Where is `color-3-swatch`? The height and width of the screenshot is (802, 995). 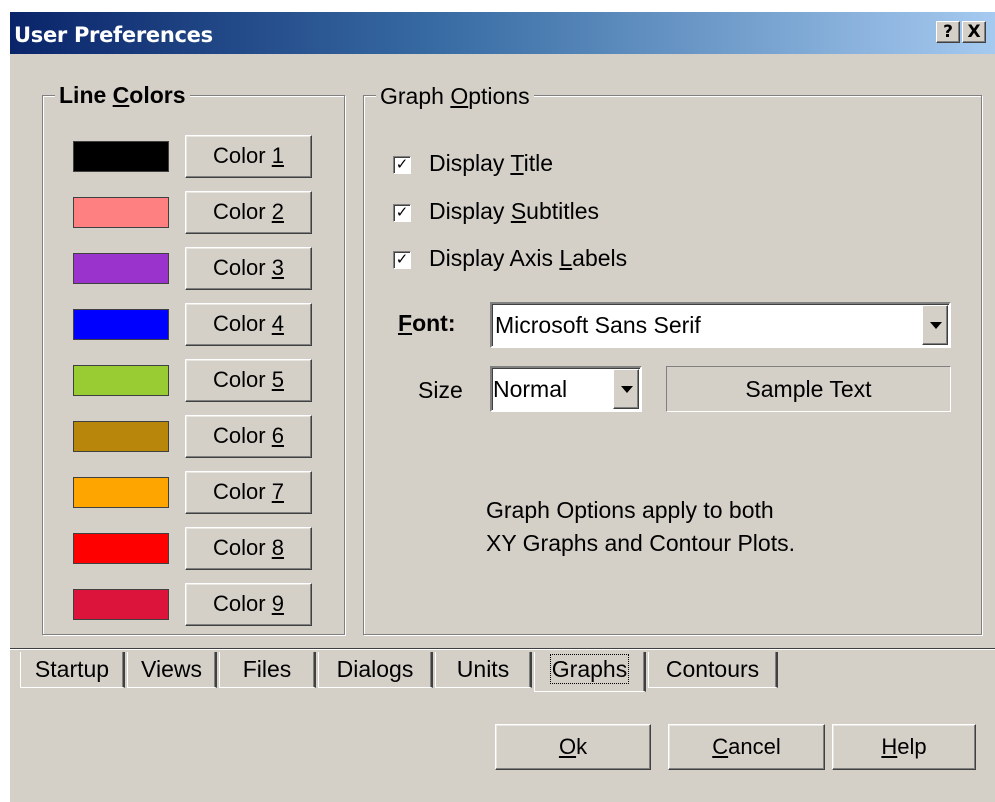 color-3-swatch is located at coordinates (121, 268).